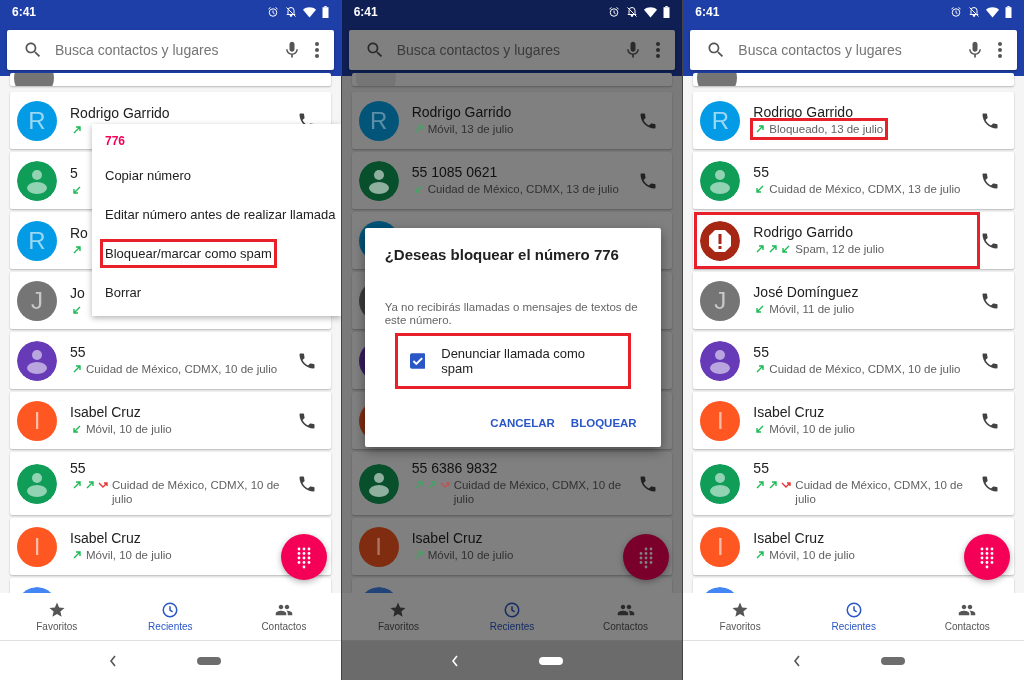 The width and height of the screenshot is (1024, 680). Describe the element at coordinates (812, 429) in the screenshot. I see `call-details: Móvil, 10 de julio` at that location.